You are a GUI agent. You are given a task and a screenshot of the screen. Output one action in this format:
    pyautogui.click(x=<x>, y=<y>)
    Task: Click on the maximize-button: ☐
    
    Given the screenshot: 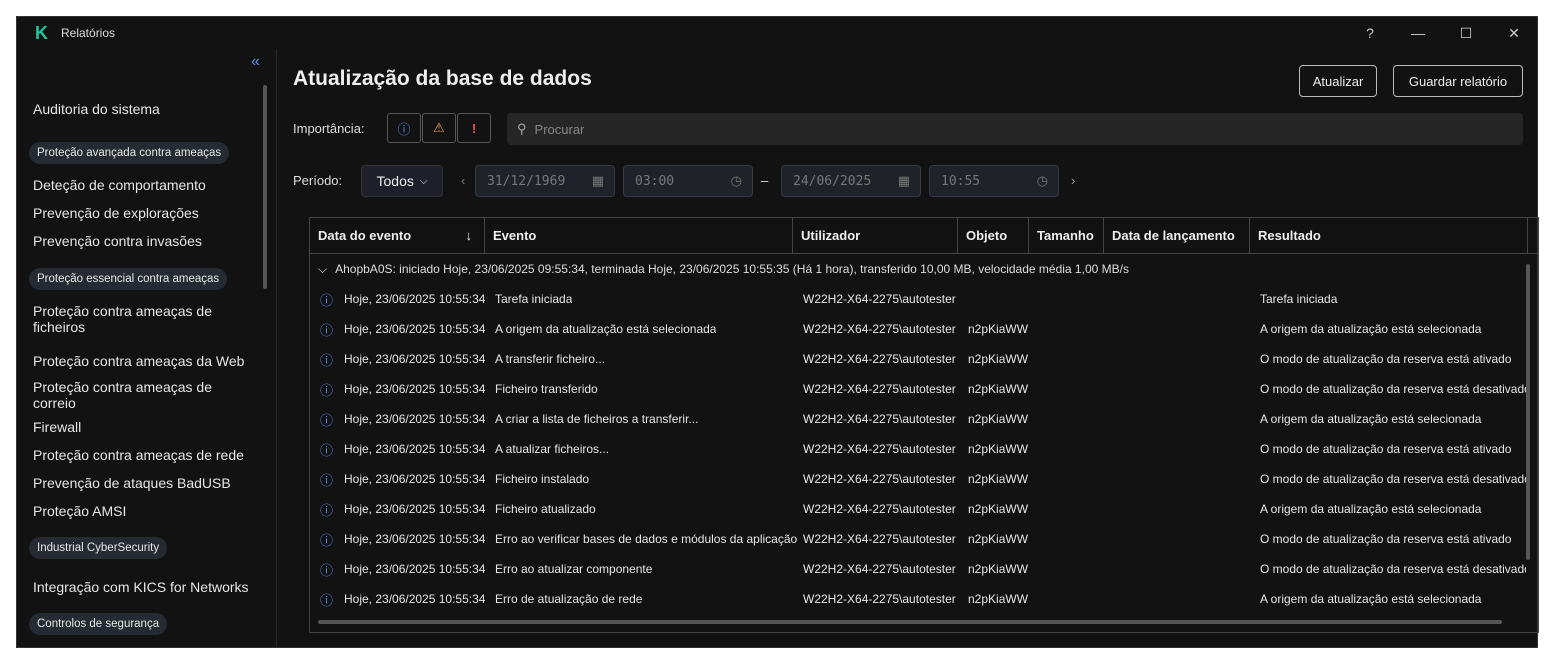 What is the action you would take?
    pyautogui.click(x=1466, y=33)
    